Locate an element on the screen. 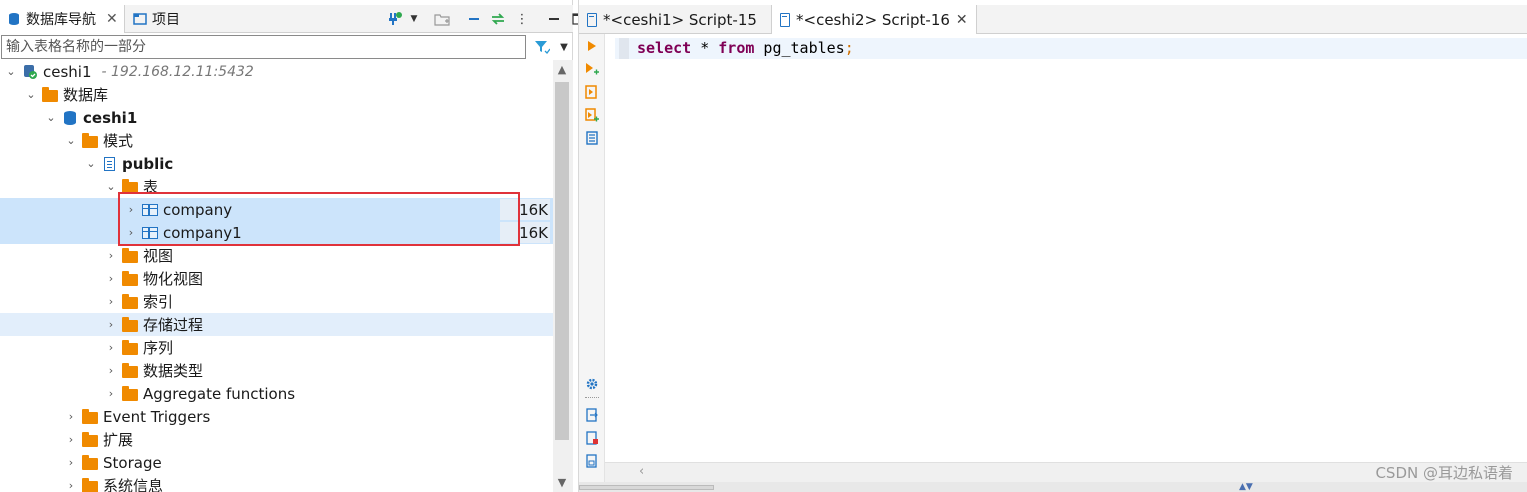 This screenshot has width=1527, height=492. tree-node-data-types: › 数据类型 is located at coordinates (276, 370).